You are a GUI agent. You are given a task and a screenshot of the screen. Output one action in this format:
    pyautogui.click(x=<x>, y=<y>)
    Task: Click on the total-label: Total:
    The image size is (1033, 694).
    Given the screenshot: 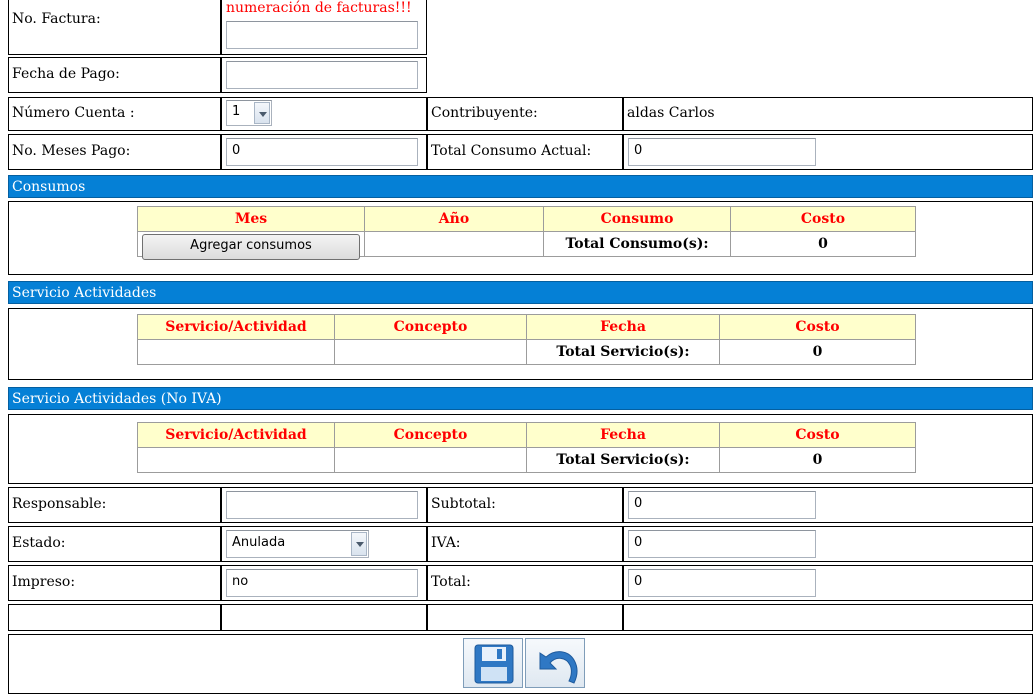 What is the action you would take?
    pyautogui.click(x=451, y=582)
    